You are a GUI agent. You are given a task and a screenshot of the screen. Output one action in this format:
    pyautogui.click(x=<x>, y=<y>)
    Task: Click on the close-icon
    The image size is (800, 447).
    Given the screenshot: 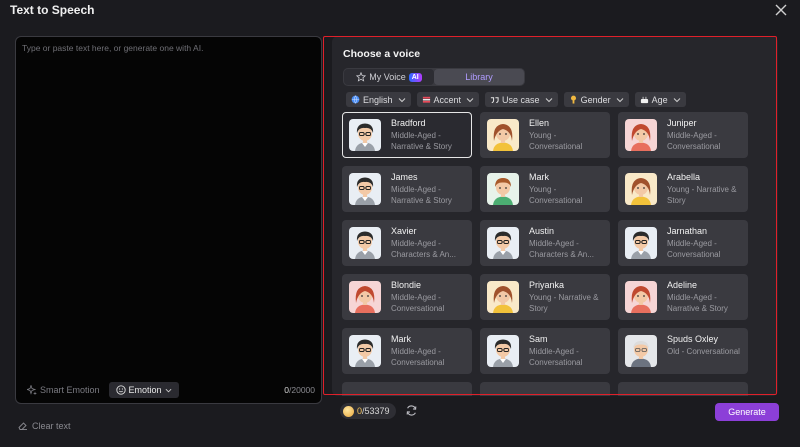 What is the action you would take?
    pyautogui.click(x=781, y=10)
    